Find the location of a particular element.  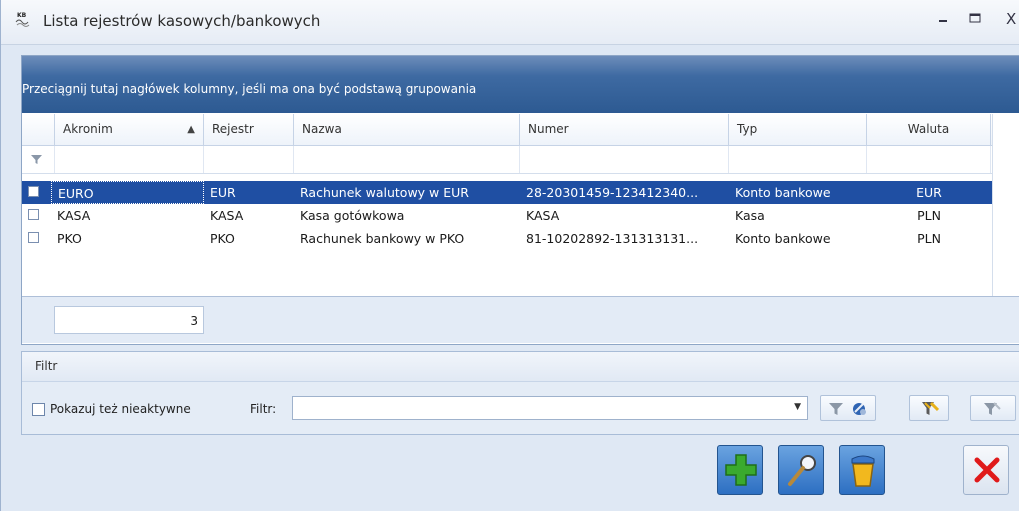

chevron-down-icon: ▼ is located at coordinates (797, 407).